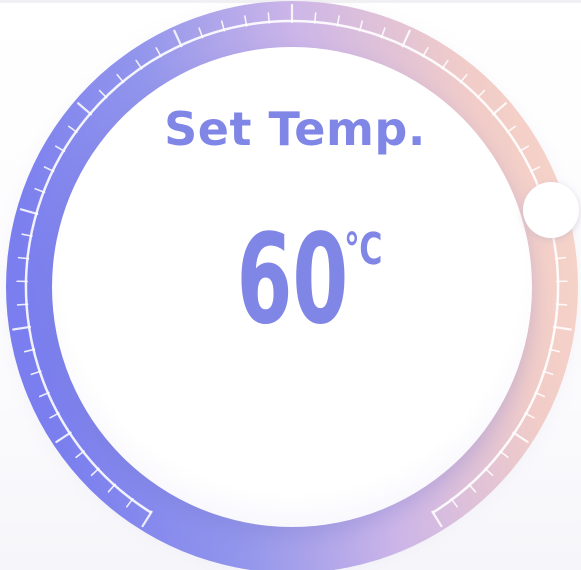 This screenshot has width=581, height=570. What do you see at coordinates (551, 210) in the screenshot?
I see `temperature-knob` at bounding box center [551, 210].